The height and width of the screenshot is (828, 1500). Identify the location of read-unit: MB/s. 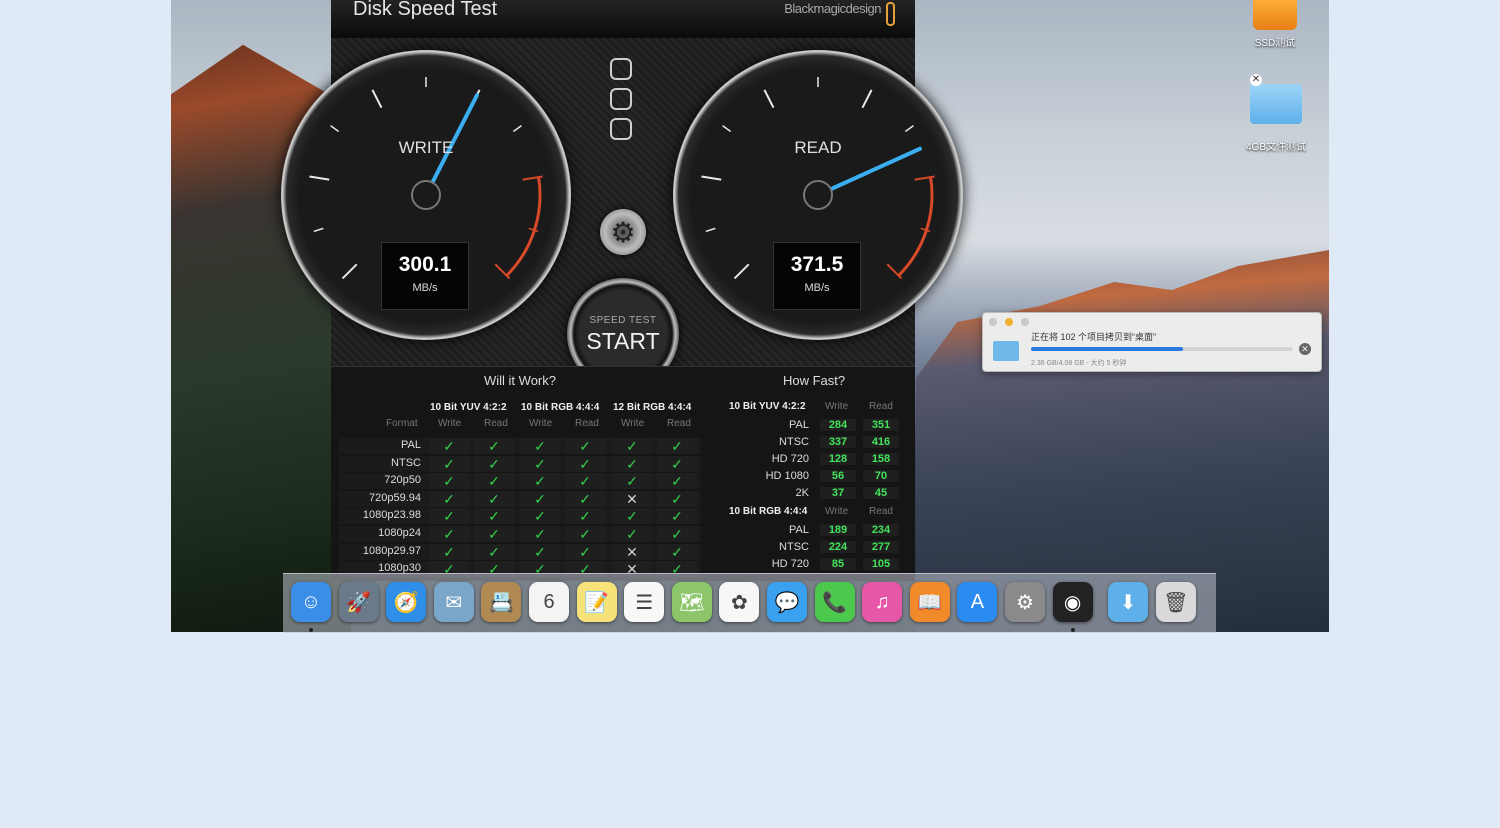
(817, 288).